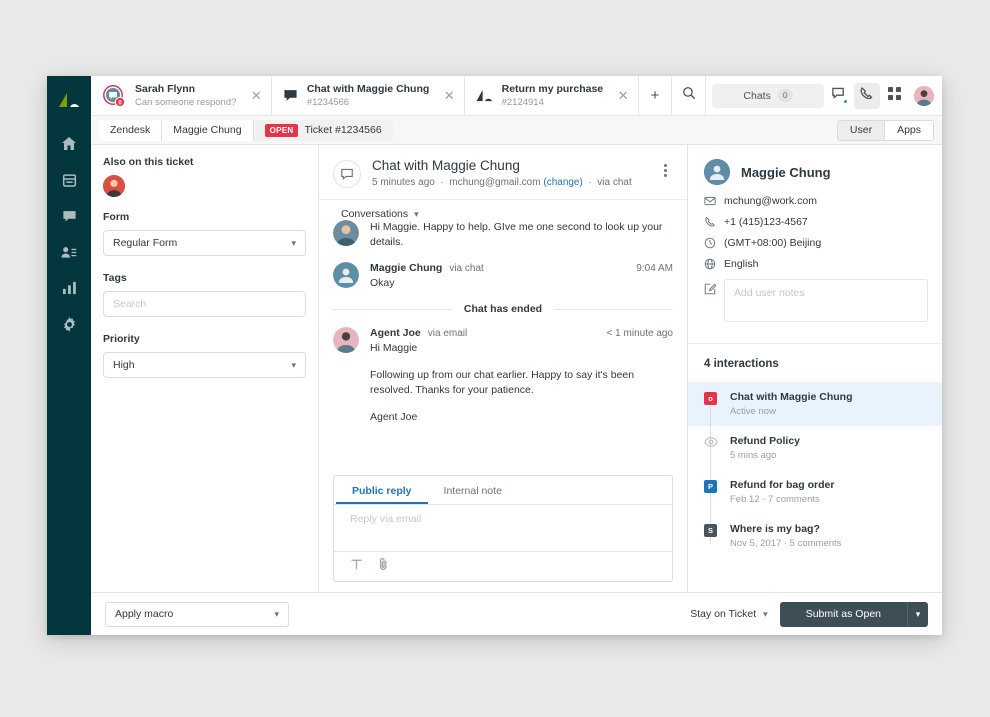 The width and height of the screenshot is (990, 717). Describe the element at coordinates (815, 448) in the screenshot. I see `list-item: Refund Policy 5 mins ago` at that location.